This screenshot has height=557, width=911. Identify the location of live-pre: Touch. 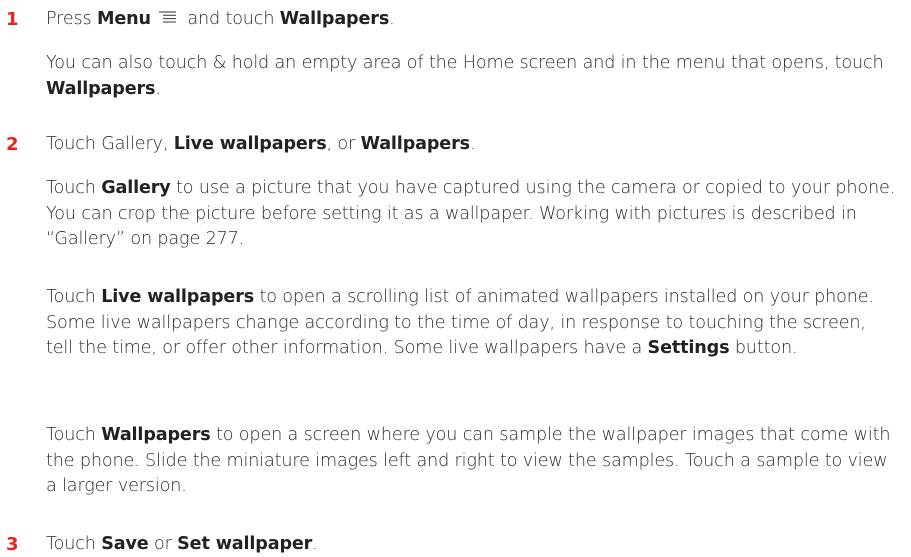
(74, 297).